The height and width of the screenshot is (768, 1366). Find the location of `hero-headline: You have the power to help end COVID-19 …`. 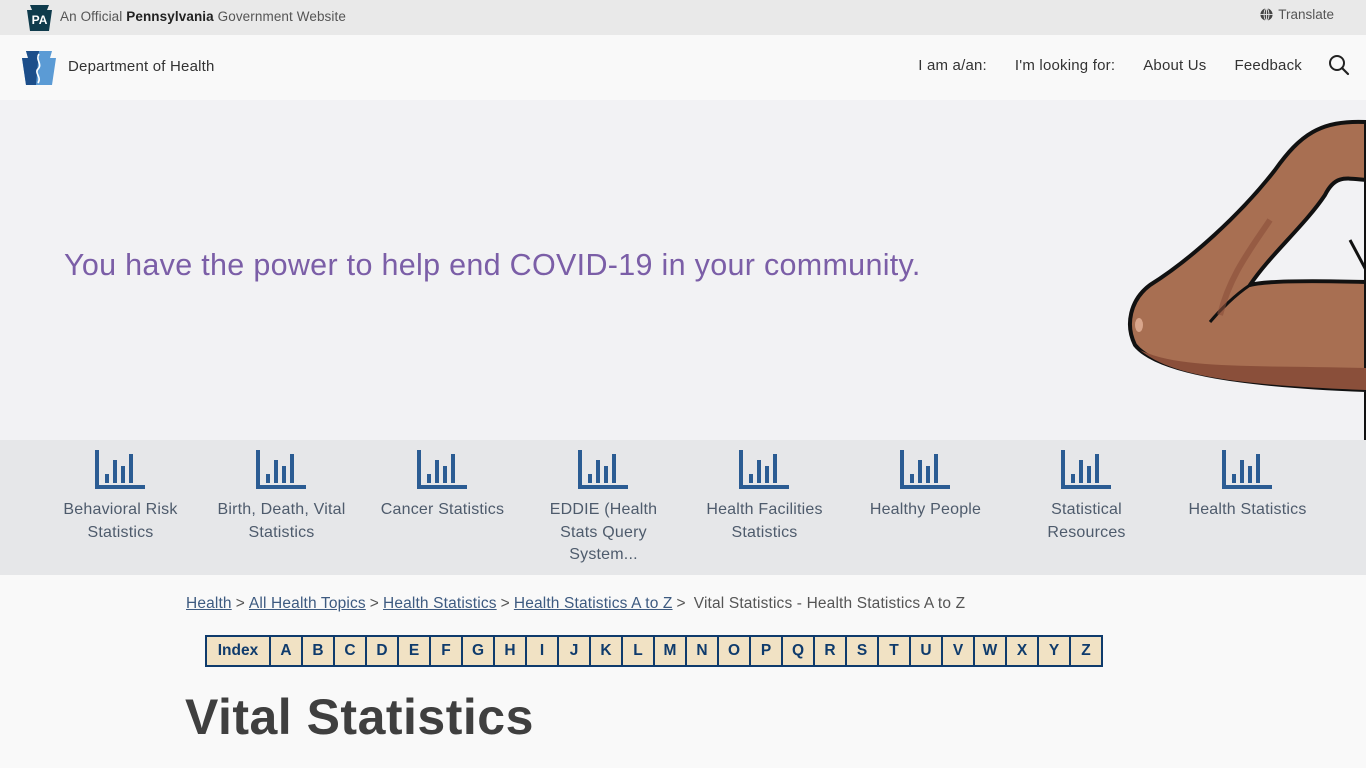

hero-headline: You have the power to help end COVID-19 … is located at coordinates (492, 265).